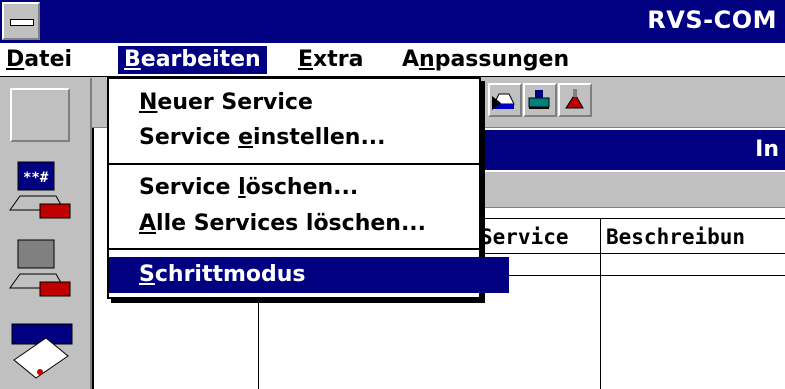 The height and width of the screenshot is (389, 785). Describe the element at coordinates (48, 59) in the screenshot. I see `menu-datei-rest: atei` at that location.